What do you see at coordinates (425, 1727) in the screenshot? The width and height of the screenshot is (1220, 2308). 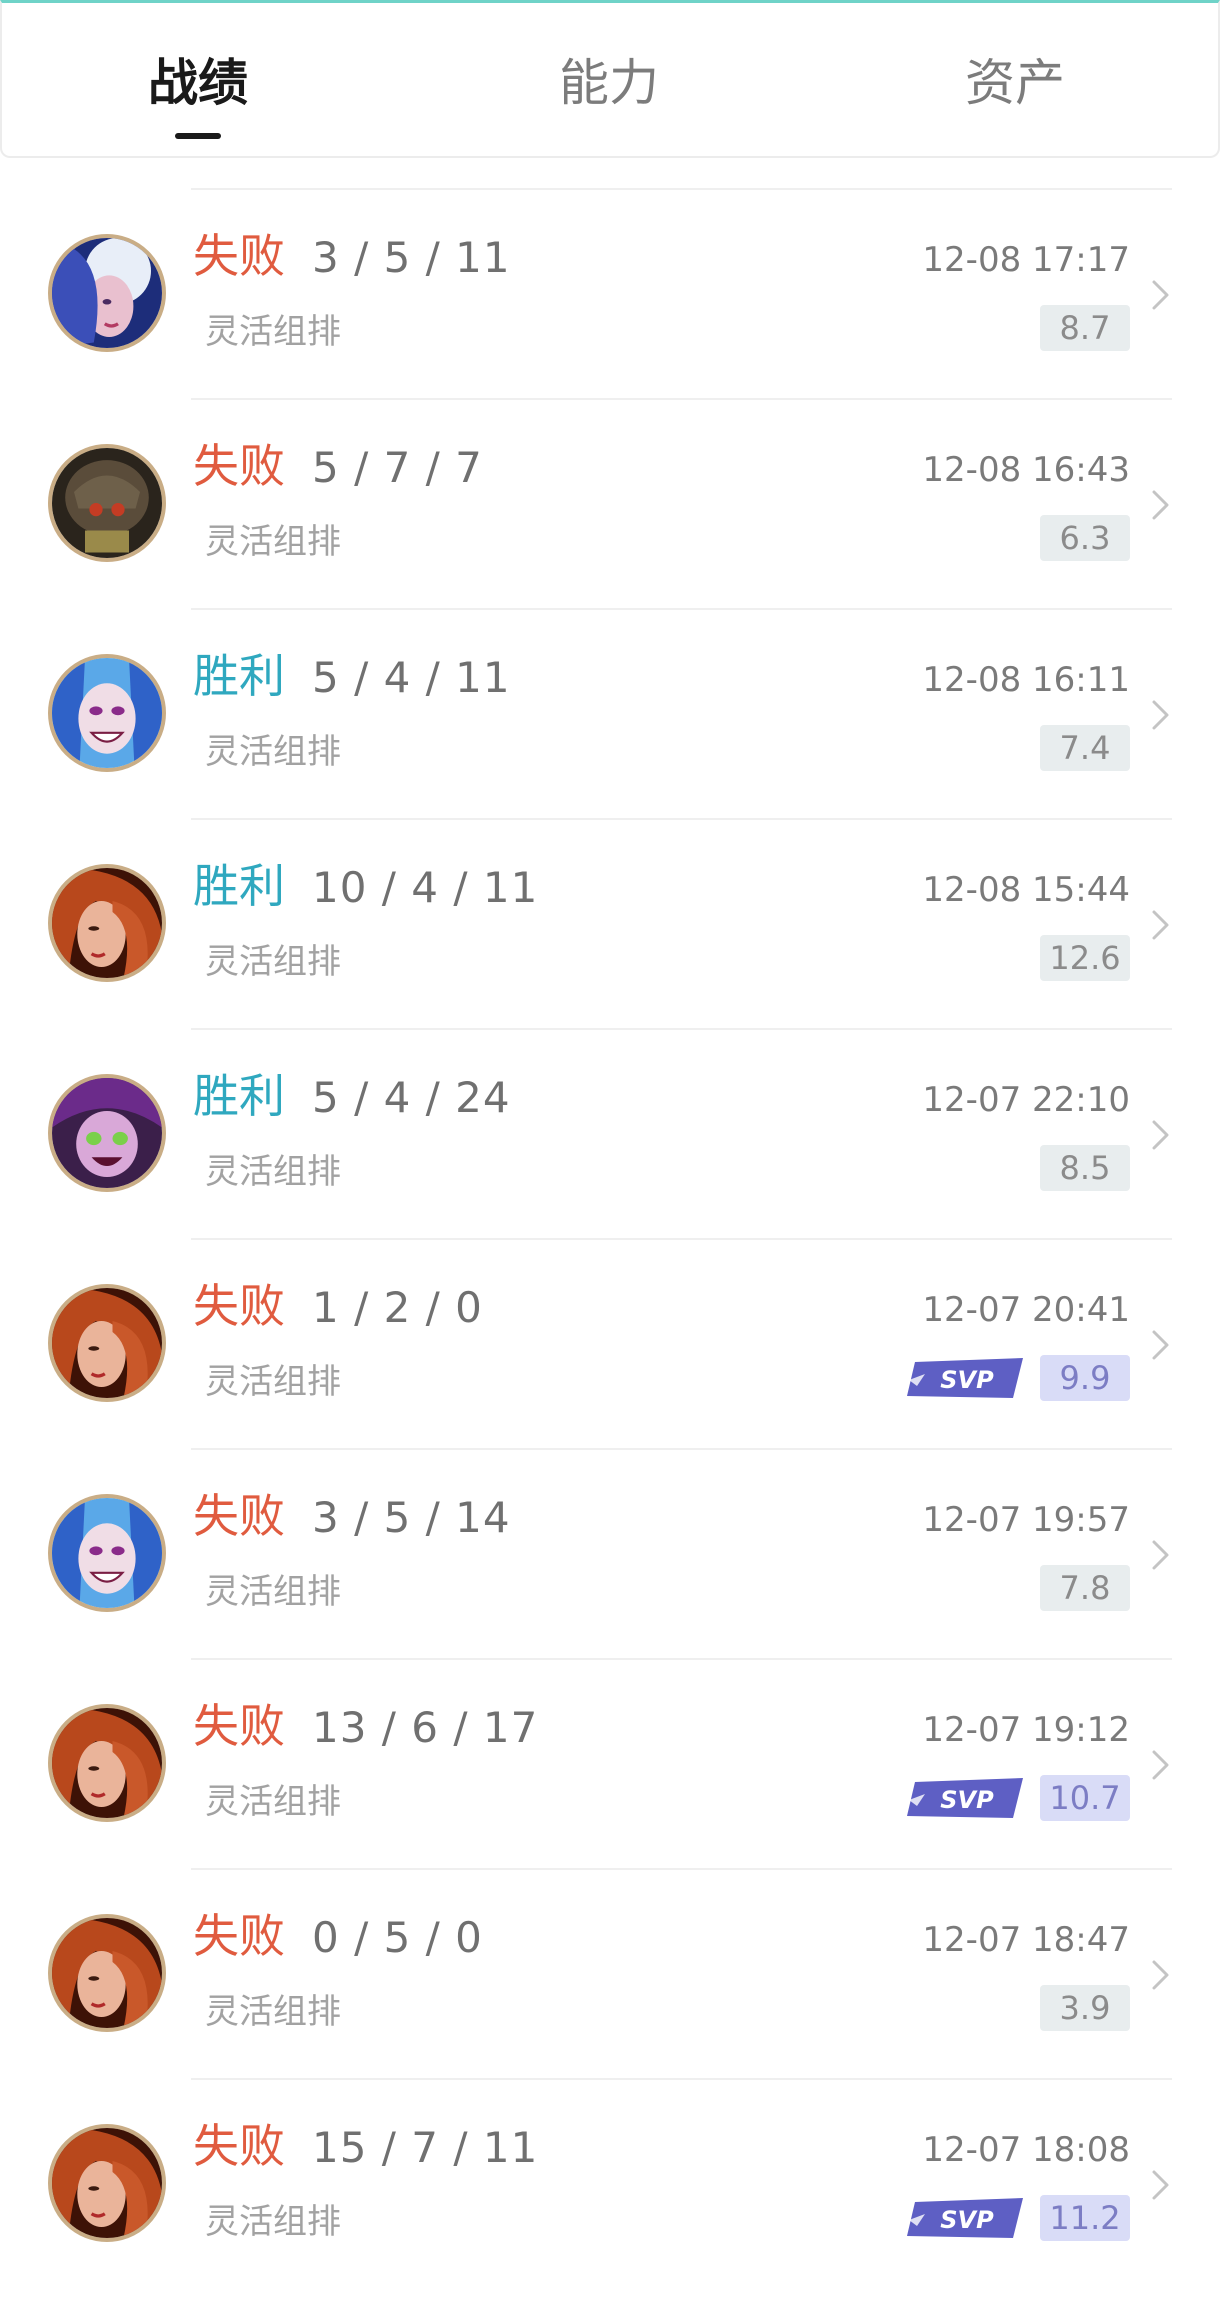 I see `kda-stats: 13 / 6 / 17` at bounding box center [425, 1727].